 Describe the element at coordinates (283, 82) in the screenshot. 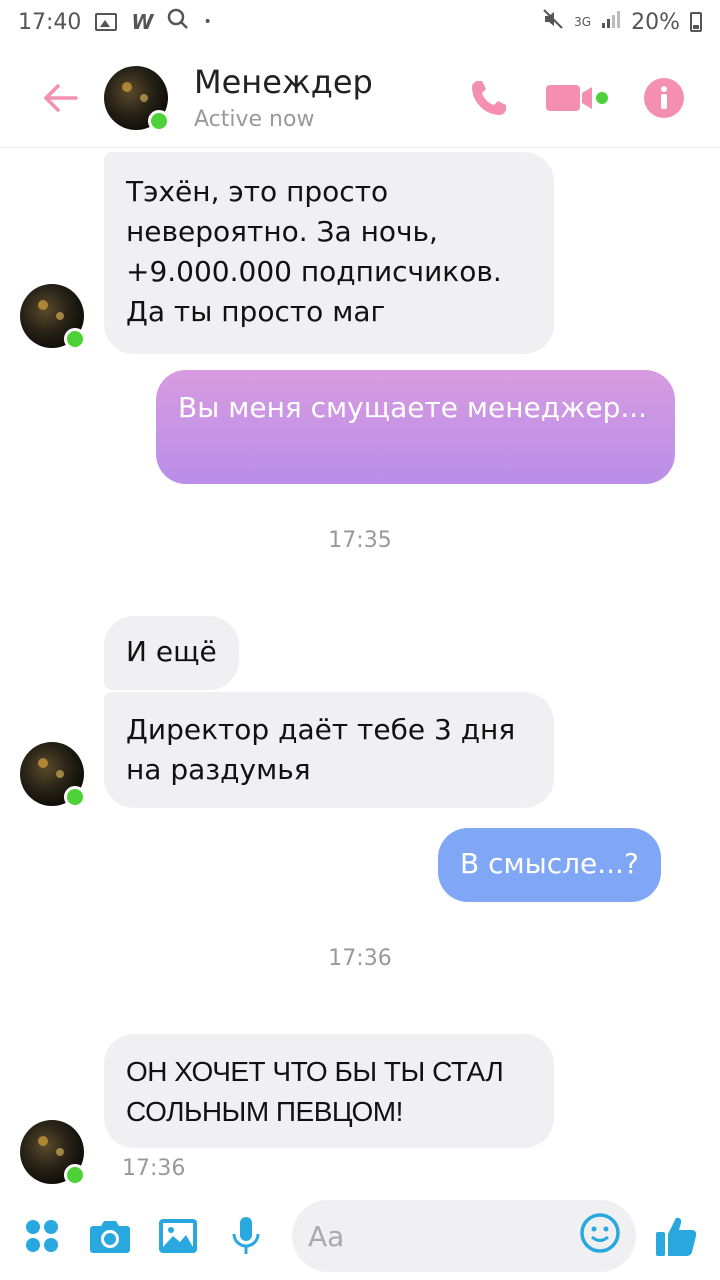

I see `contact-name: Менеждер` at that location.